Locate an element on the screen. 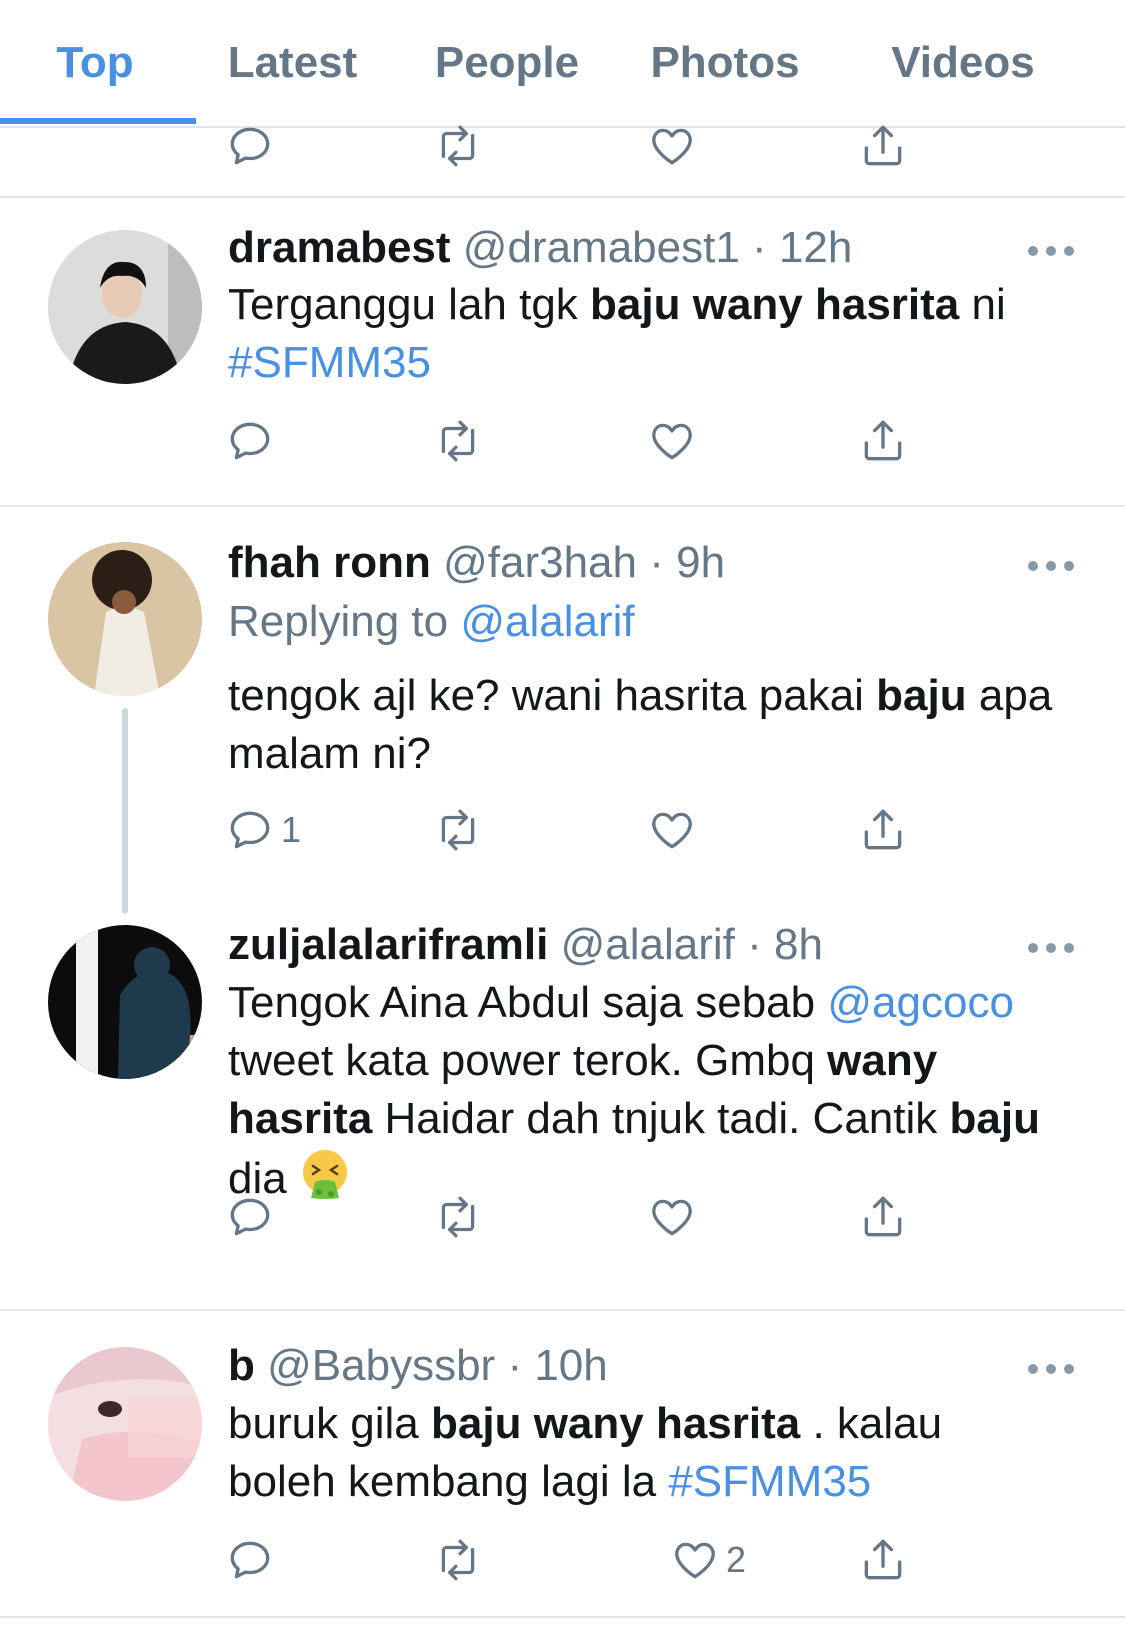 This screenshot has height=1625, width=1125. tweet-header: b @Babyssbr · 10h is located at coordinates (418, 1366).